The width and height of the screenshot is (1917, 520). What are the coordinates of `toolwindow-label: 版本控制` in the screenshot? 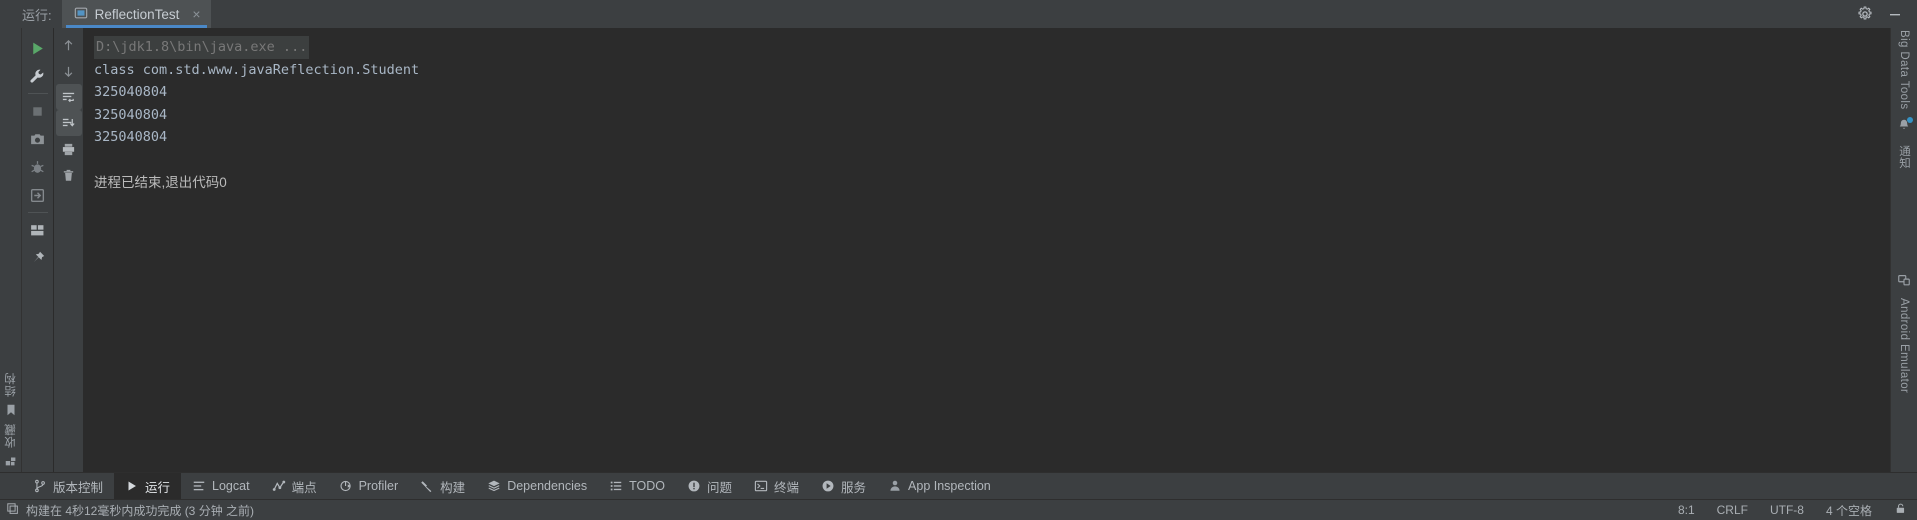 It's located at (78, 487).